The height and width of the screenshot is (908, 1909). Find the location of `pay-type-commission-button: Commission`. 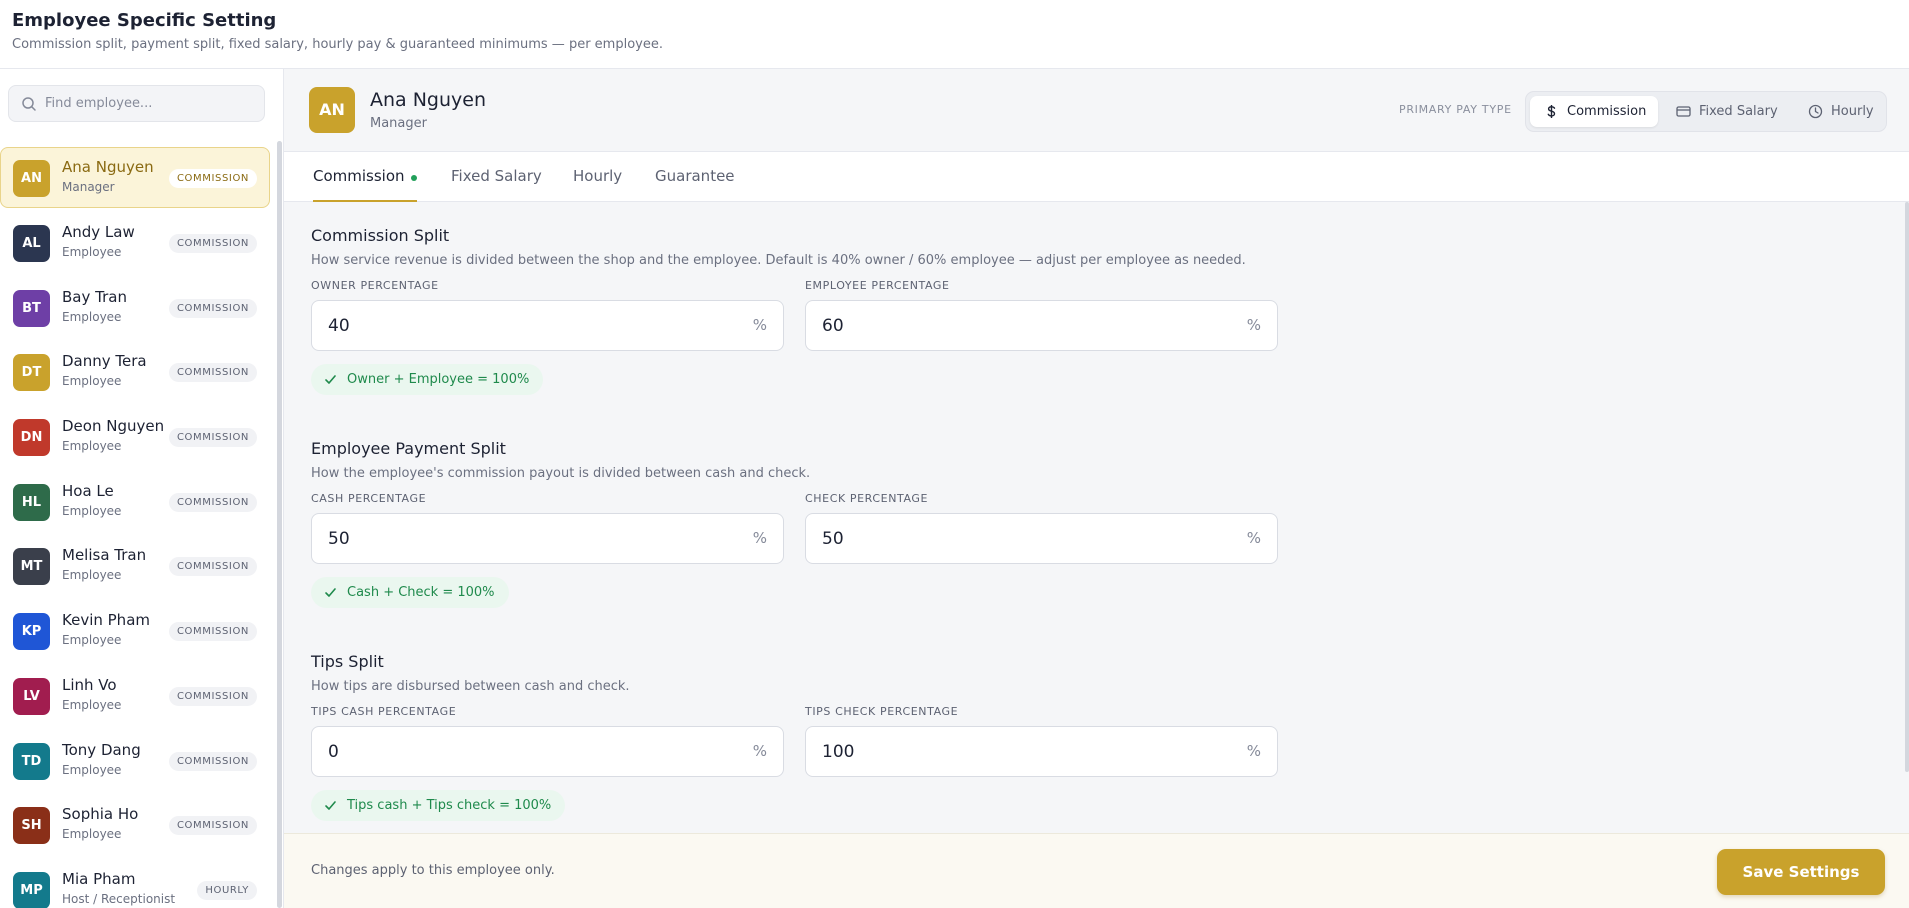

pay-type-commission-button: Commission is located at coordinates (1594, 111).